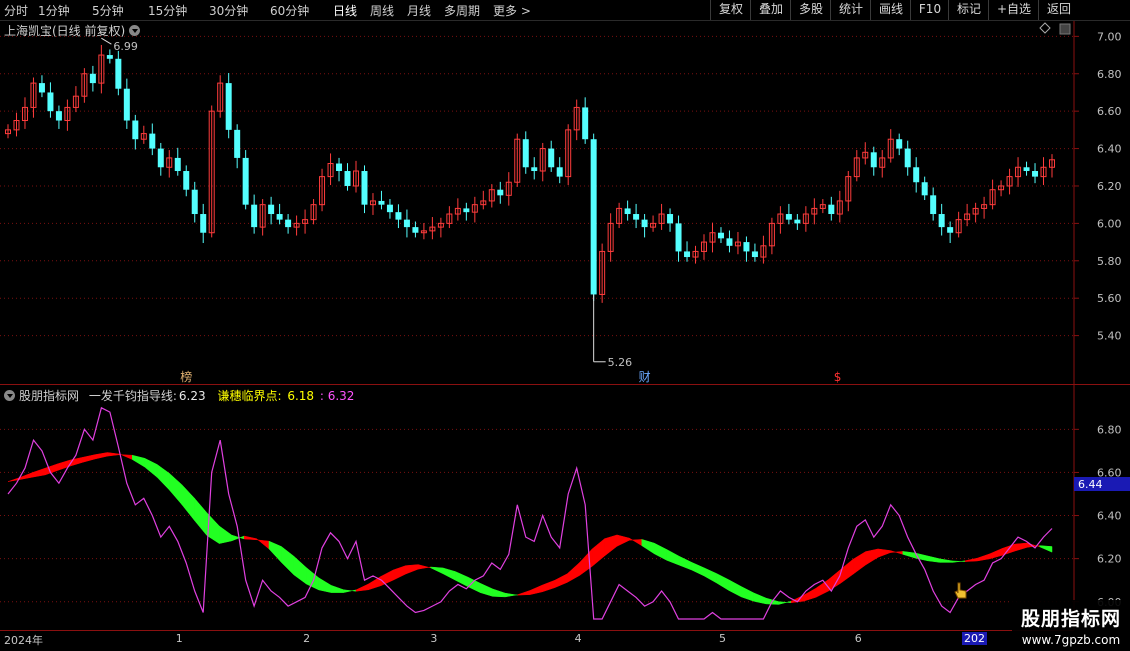  Describe the element at coordinates (1065, 29) in the screenshot. I see `panel-scroll-handle` at that location.